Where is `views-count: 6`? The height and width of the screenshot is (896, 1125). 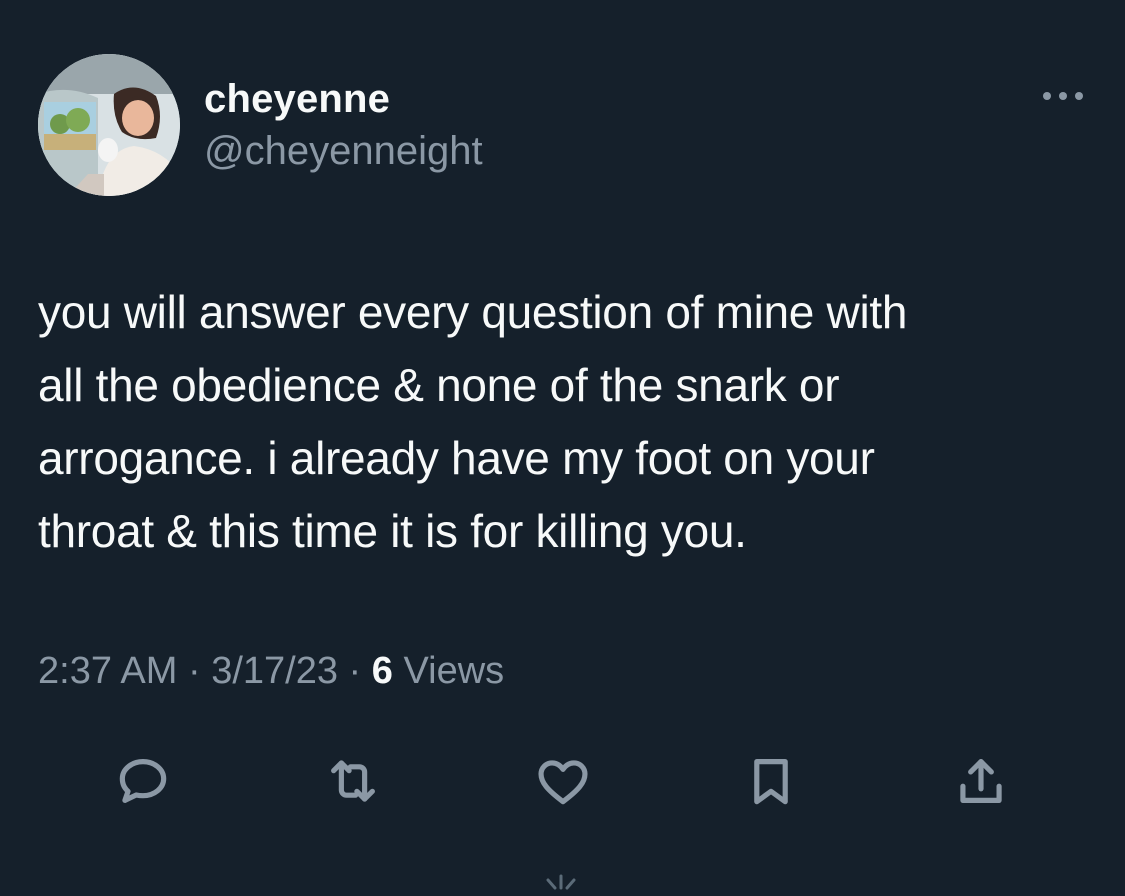
views-count: 6 is located at coordinates (382, 671).